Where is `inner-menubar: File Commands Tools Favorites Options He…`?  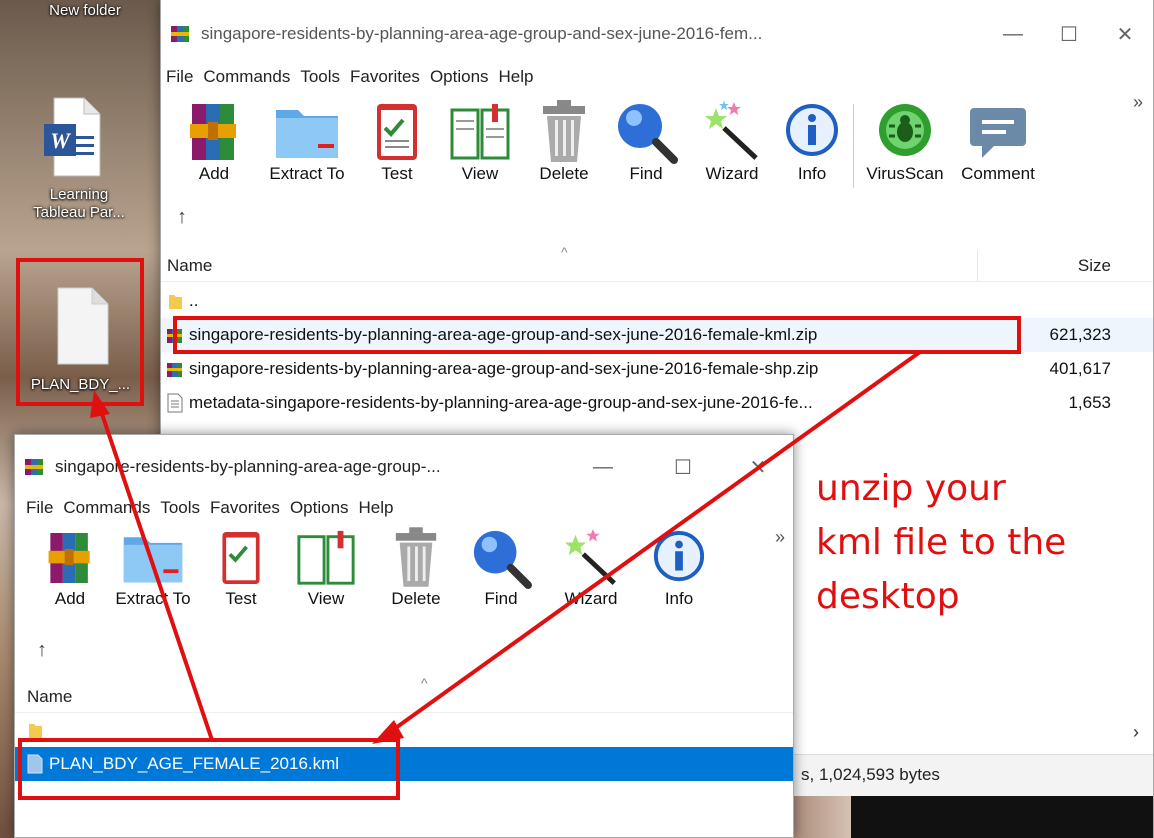
inner-menubar: File Commands Tools Favorites Options He… is located at coordinates (407, 508).